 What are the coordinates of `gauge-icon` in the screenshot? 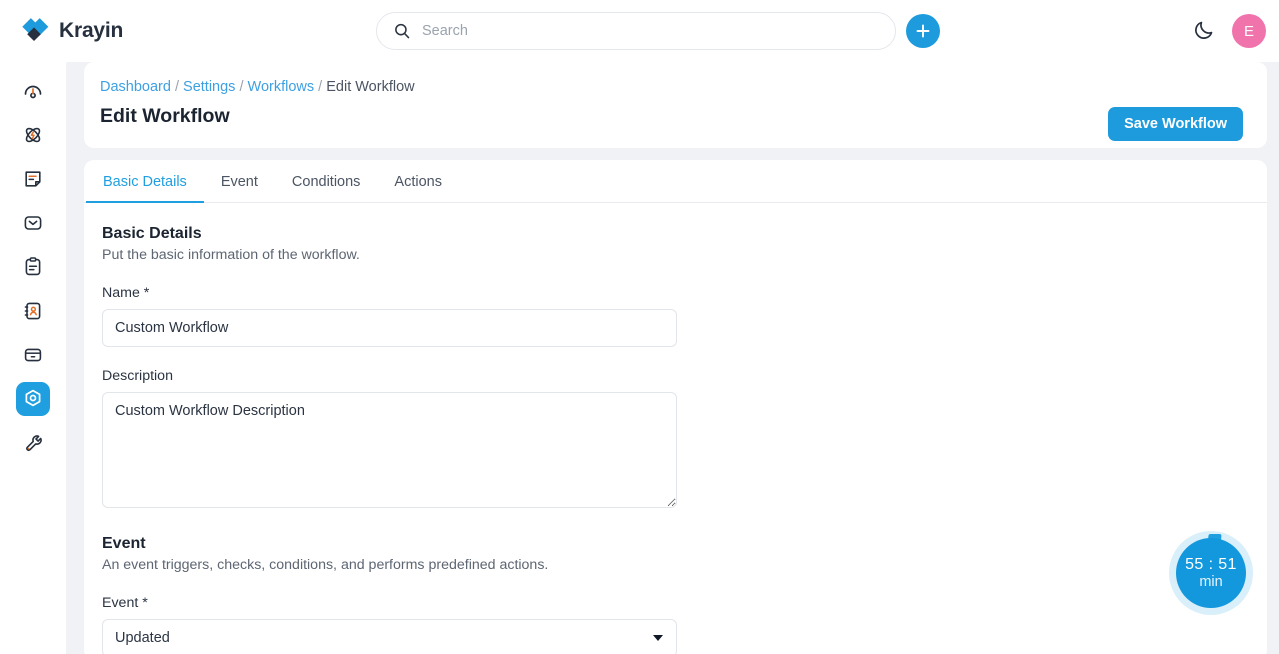 It's located at (33, 92).